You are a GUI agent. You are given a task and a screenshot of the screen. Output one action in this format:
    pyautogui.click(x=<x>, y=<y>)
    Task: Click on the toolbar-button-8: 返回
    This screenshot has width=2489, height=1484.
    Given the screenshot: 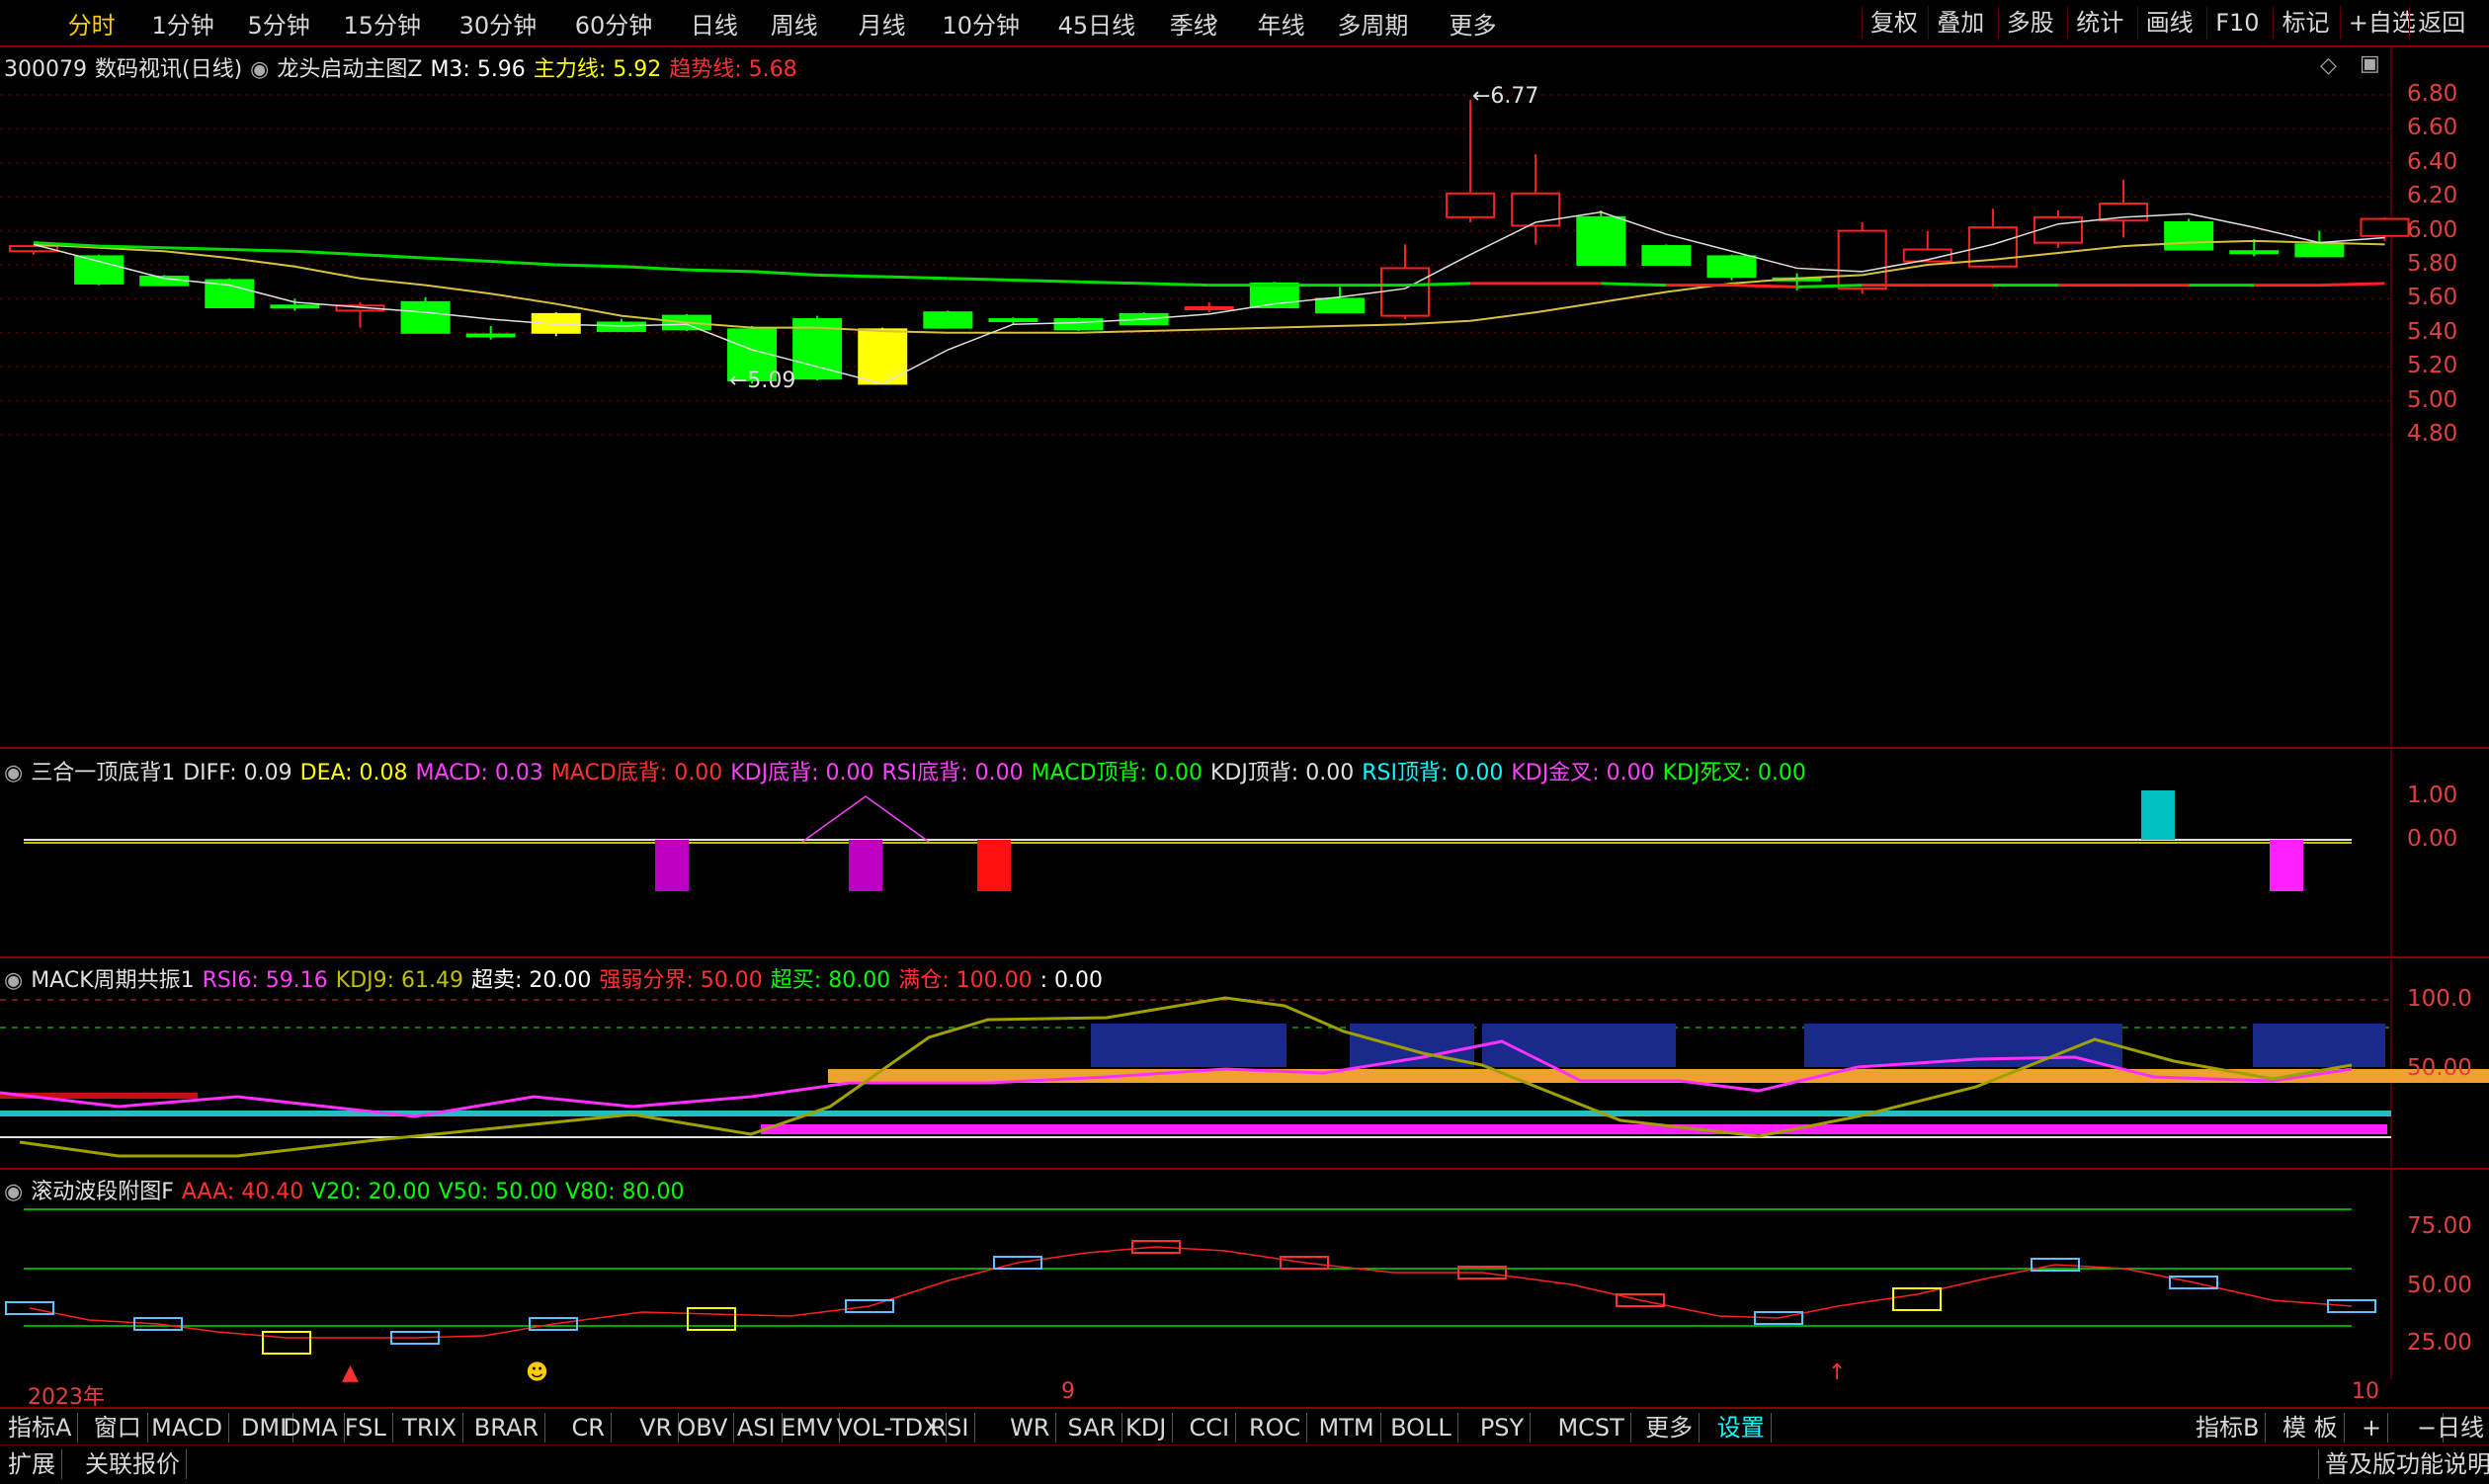 What is the action you would take?
    pyautogui.click(x=2441, y=23)
    